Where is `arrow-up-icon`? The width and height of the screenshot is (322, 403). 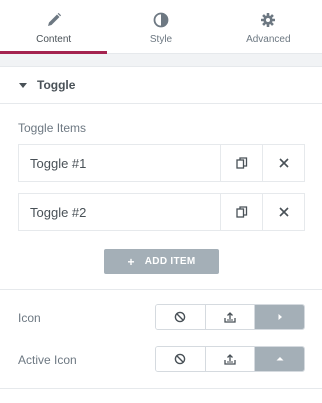
arrow-up-icon is located at coordinates (280, 359).